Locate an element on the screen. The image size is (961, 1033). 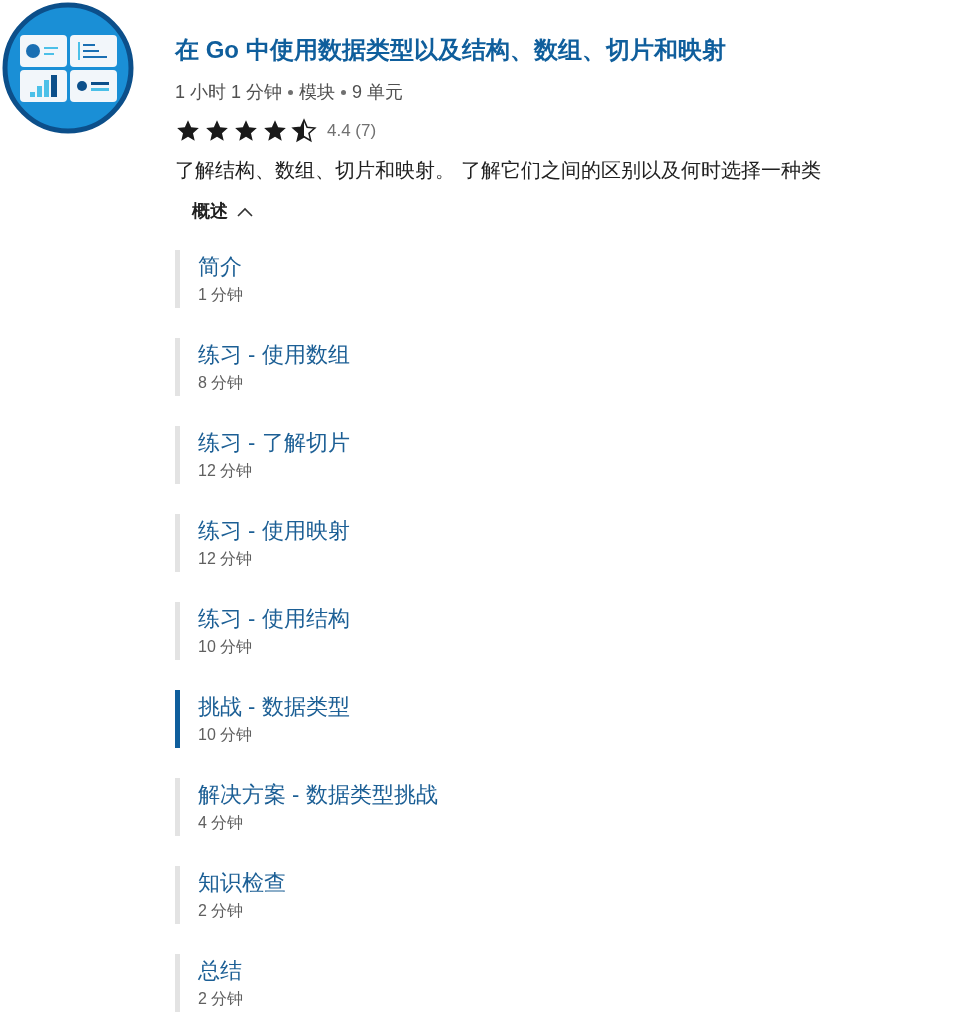
half-star-icon is located at coordinates (304, 131).